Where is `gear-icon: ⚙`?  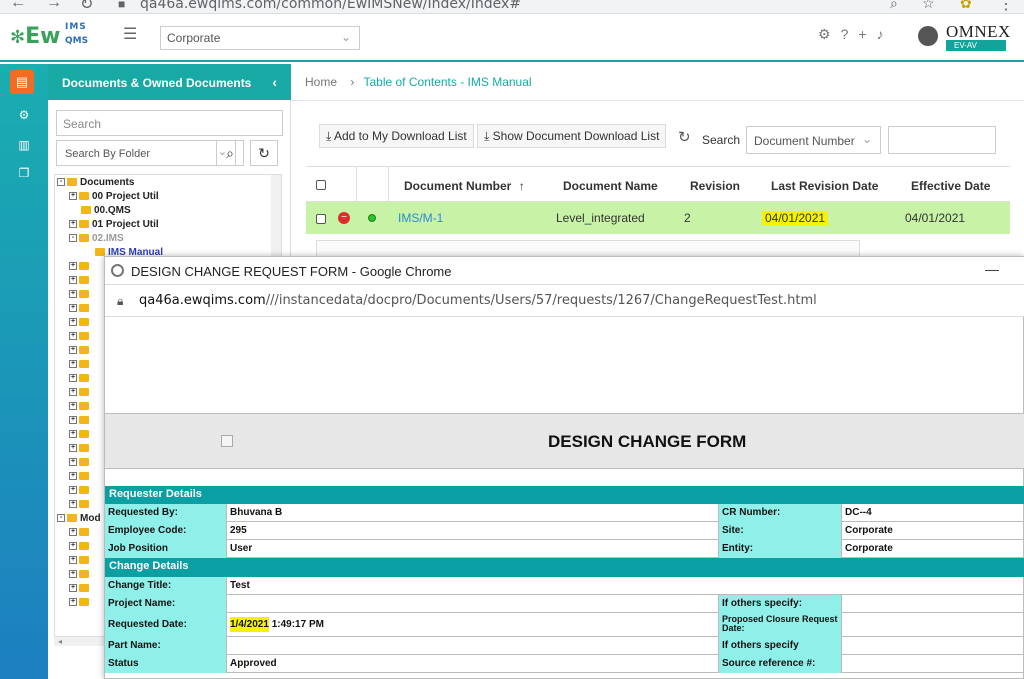 gear-icon: ⚙ is located at coordinates (824, 34).